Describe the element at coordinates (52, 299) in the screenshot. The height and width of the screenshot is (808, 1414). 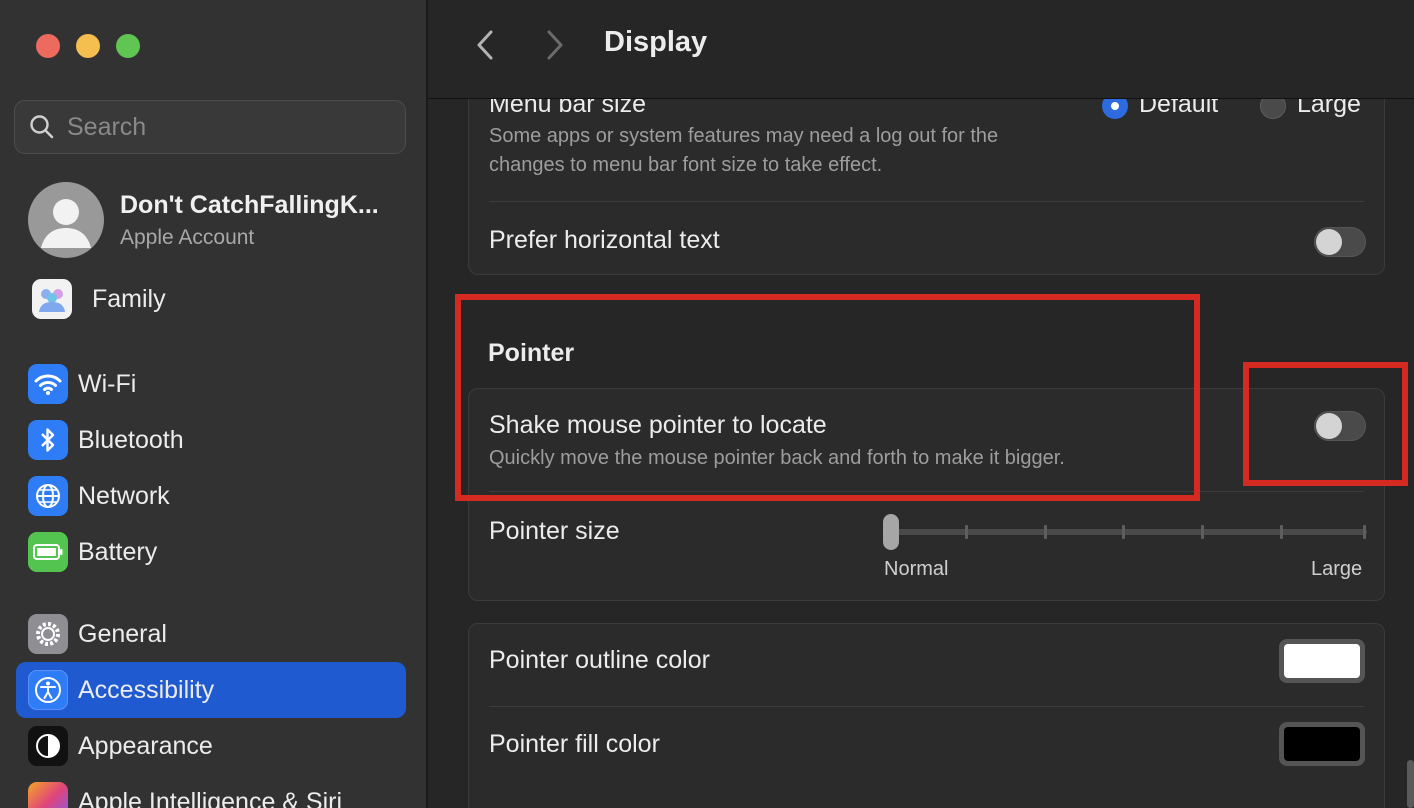
I see `family-icon` at that location.